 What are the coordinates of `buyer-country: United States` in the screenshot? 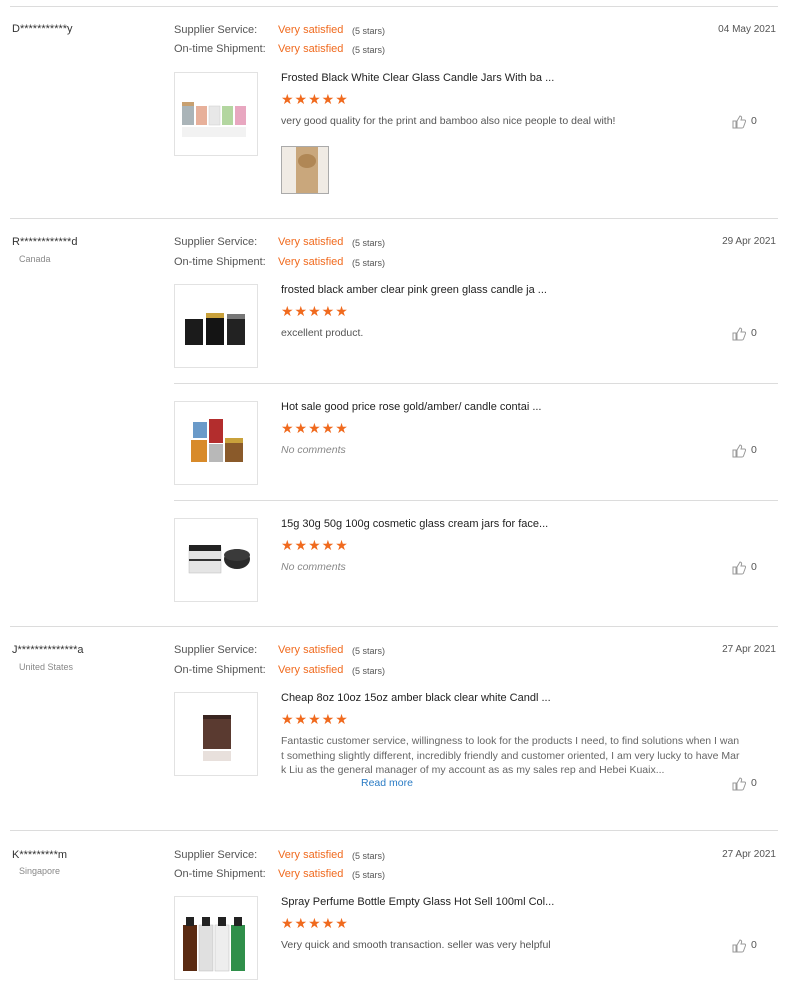 It's located at (46, 667).